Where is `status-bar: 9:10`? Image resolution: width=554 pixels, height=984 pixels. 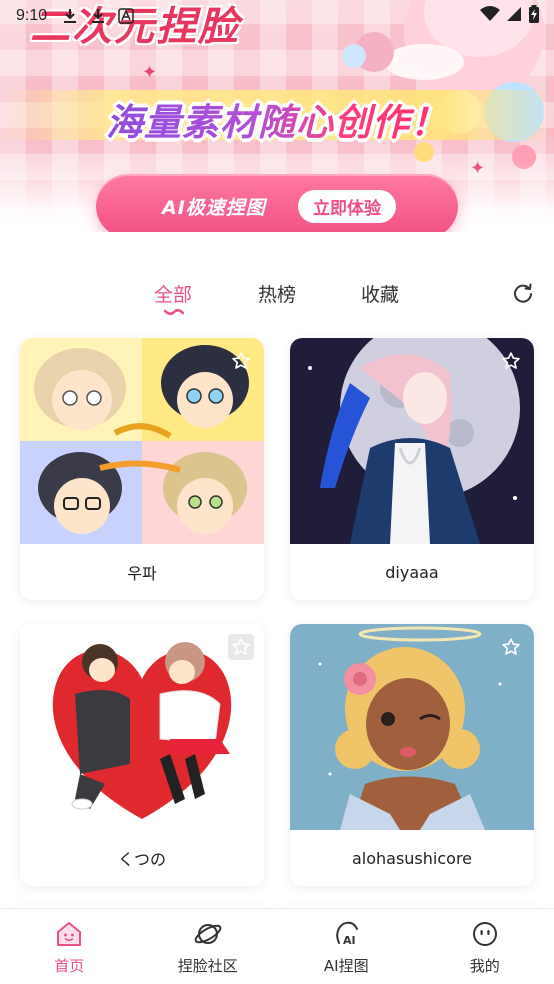 status-bar: 9:10 is located at coordinates (277, 16).